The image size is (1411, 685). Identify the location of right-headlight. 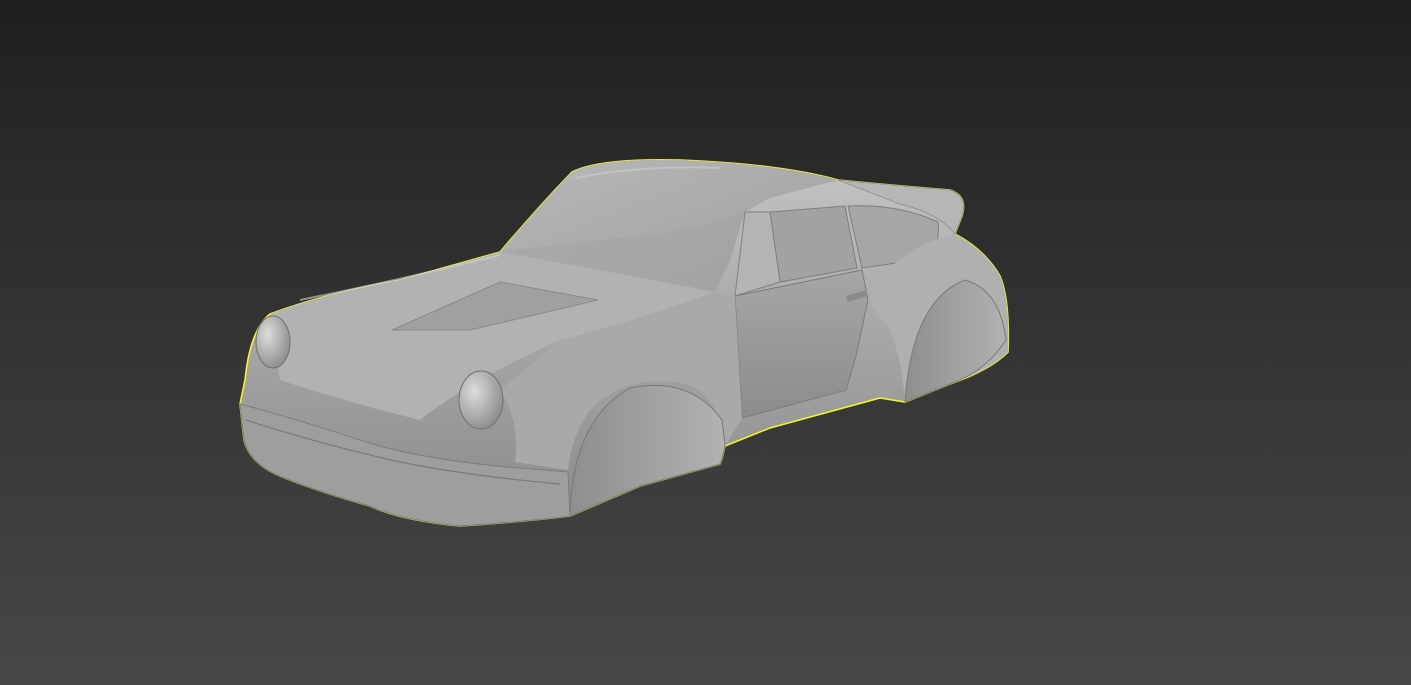
(481, 400).